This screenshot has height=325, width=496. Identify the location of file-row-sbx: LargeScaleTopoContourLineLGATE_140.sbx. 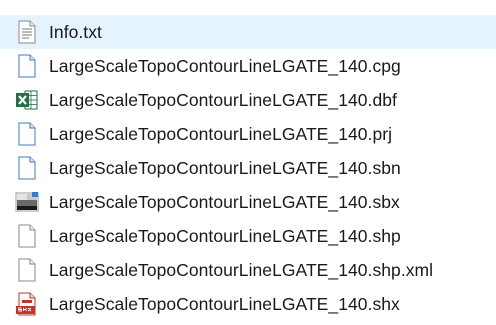
(248, 202).